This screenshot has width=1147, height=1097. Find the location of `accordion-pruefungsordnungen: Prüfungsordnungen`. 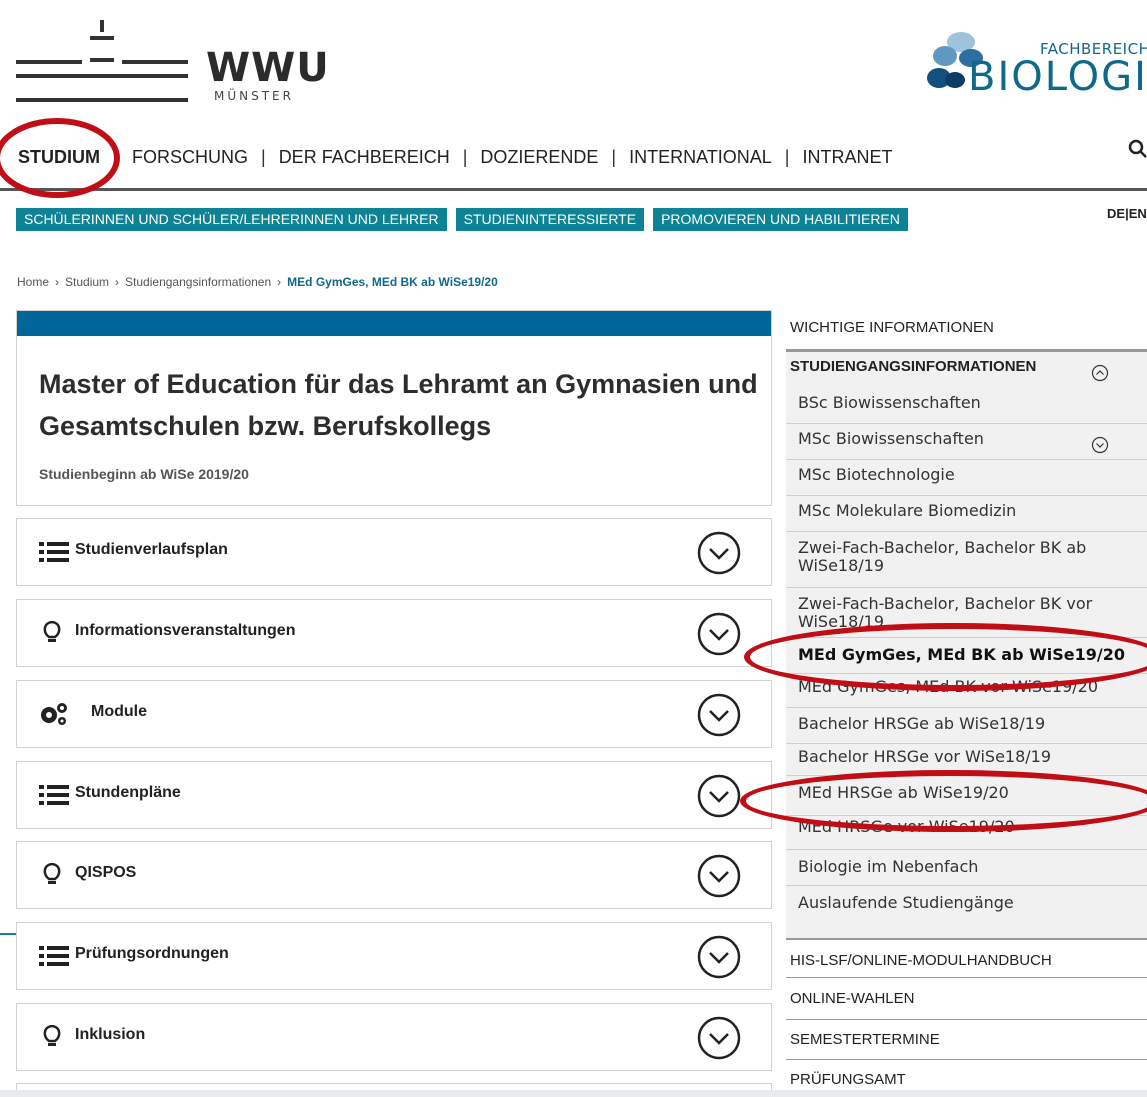

accordion-pruefungsordnungen: Prüfungsordnungen is located at coordinates (394, 956).